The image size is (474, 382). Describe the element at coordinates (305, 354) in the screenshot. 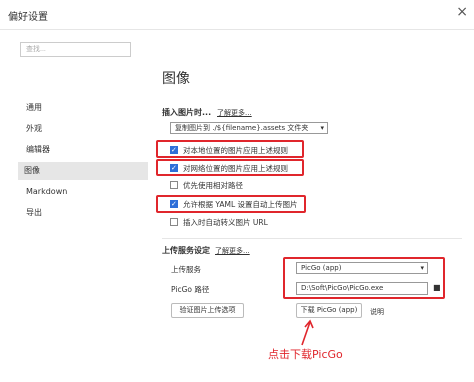

I see `annotation-text: 点击下载PicGo` at that location.